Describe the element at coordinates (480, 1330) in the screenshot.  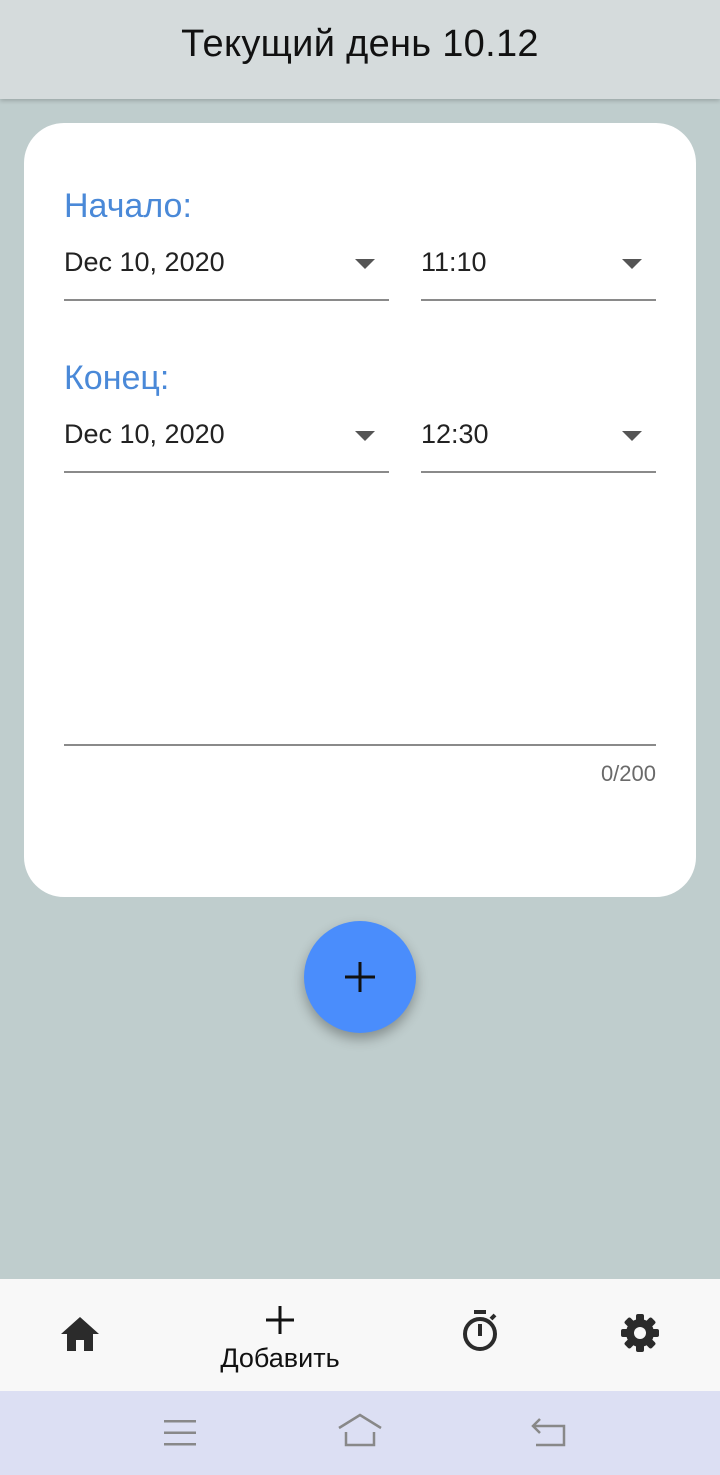
I see `timer-icon` at that location.